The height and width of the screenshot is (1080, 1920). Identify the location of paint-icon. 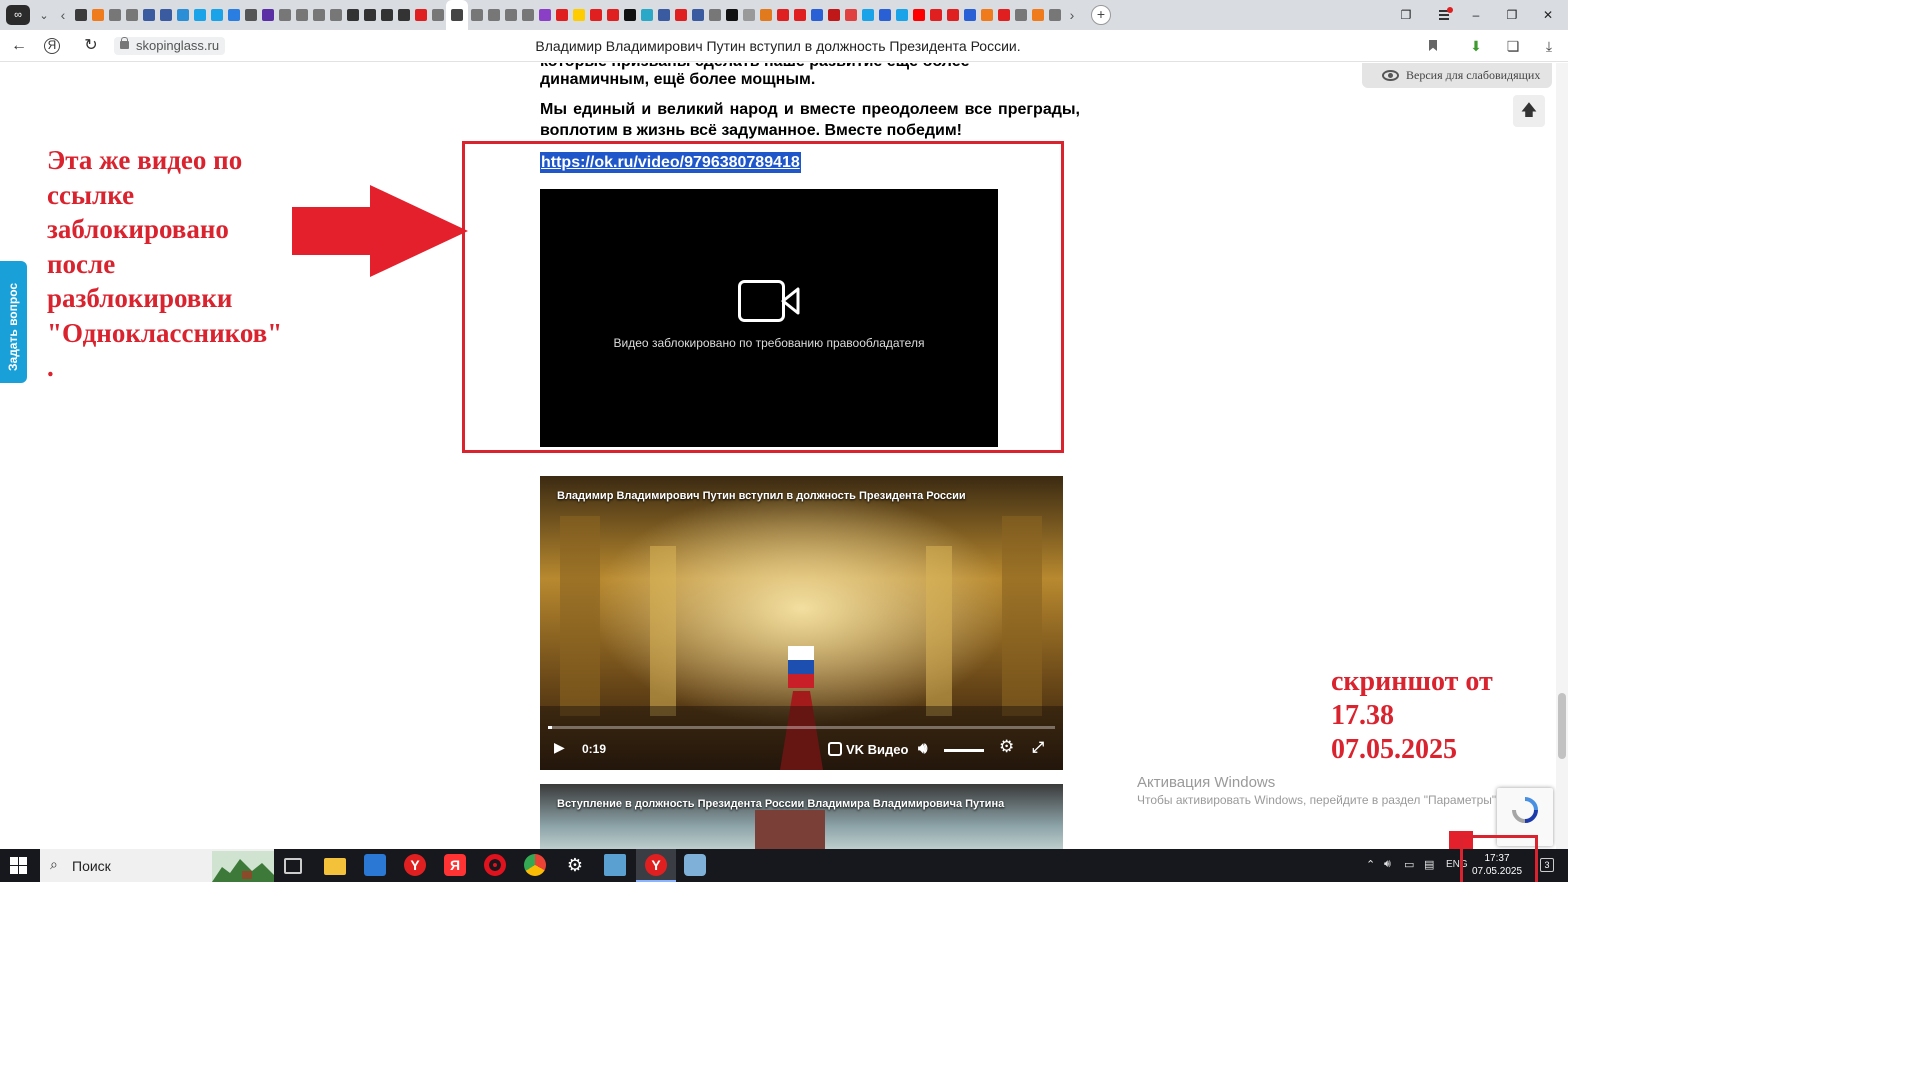
(695, 865).